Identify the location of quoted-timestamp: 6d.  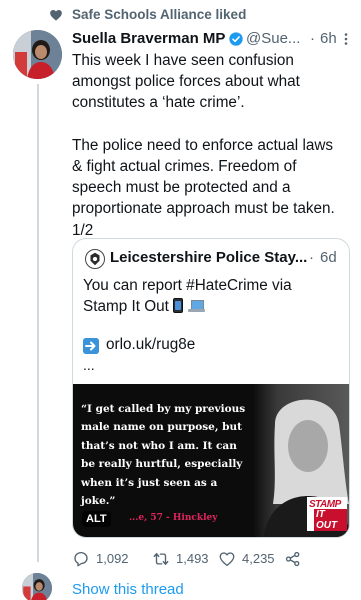
(328, 257).